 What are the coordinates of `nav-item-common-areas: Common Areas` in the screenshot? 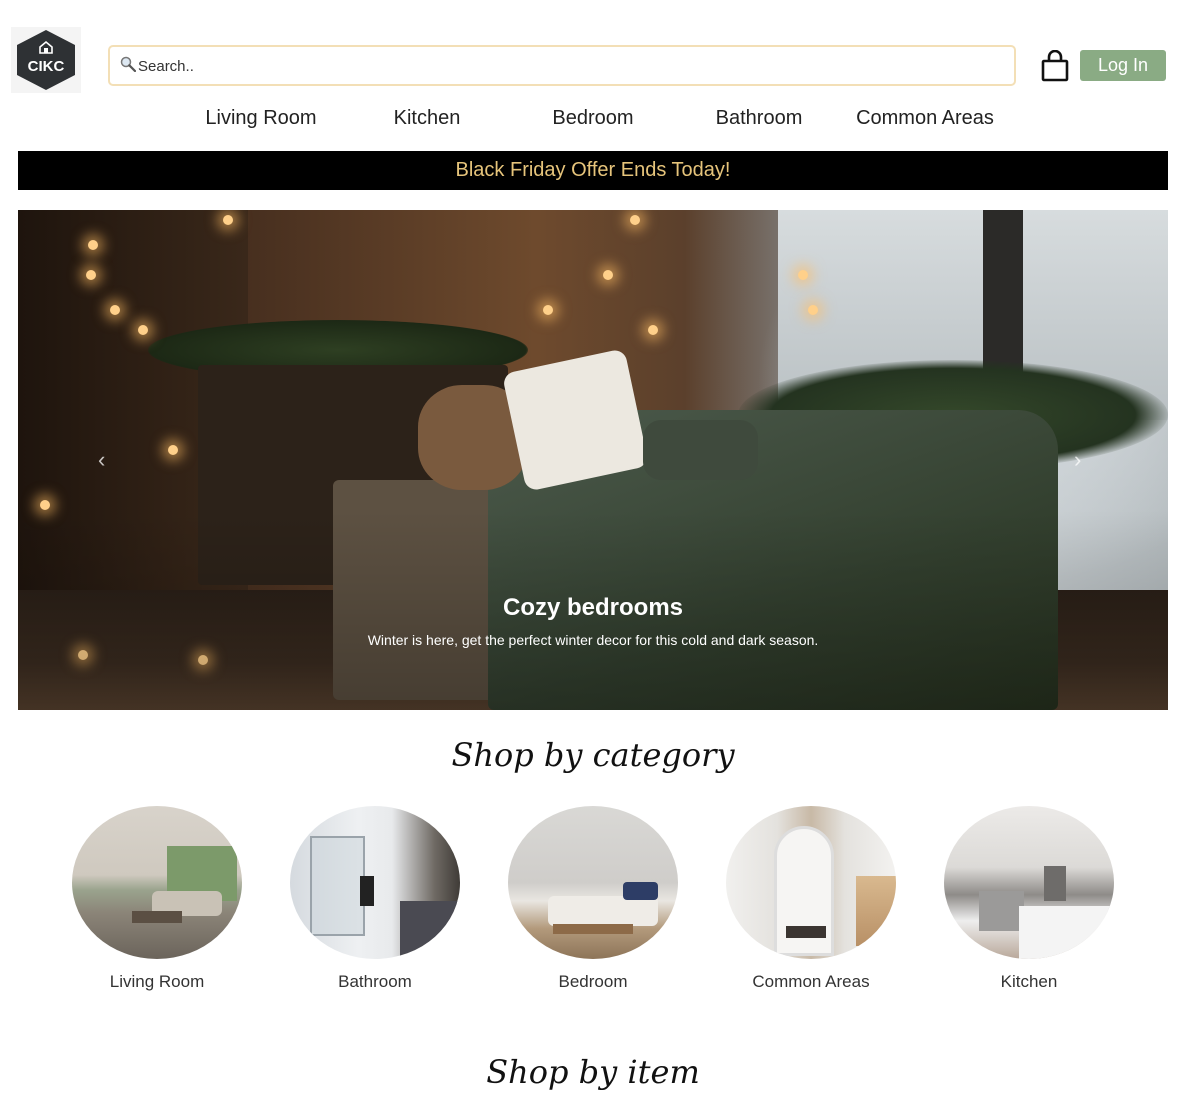 It's located at (925, 118).